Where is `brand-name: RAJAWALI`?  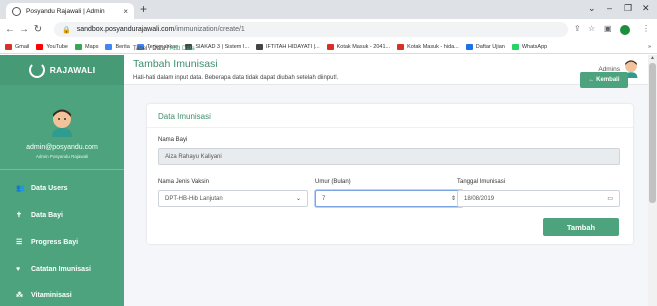
brand-name: RAJAWALI is located at coordinates (72, 70).